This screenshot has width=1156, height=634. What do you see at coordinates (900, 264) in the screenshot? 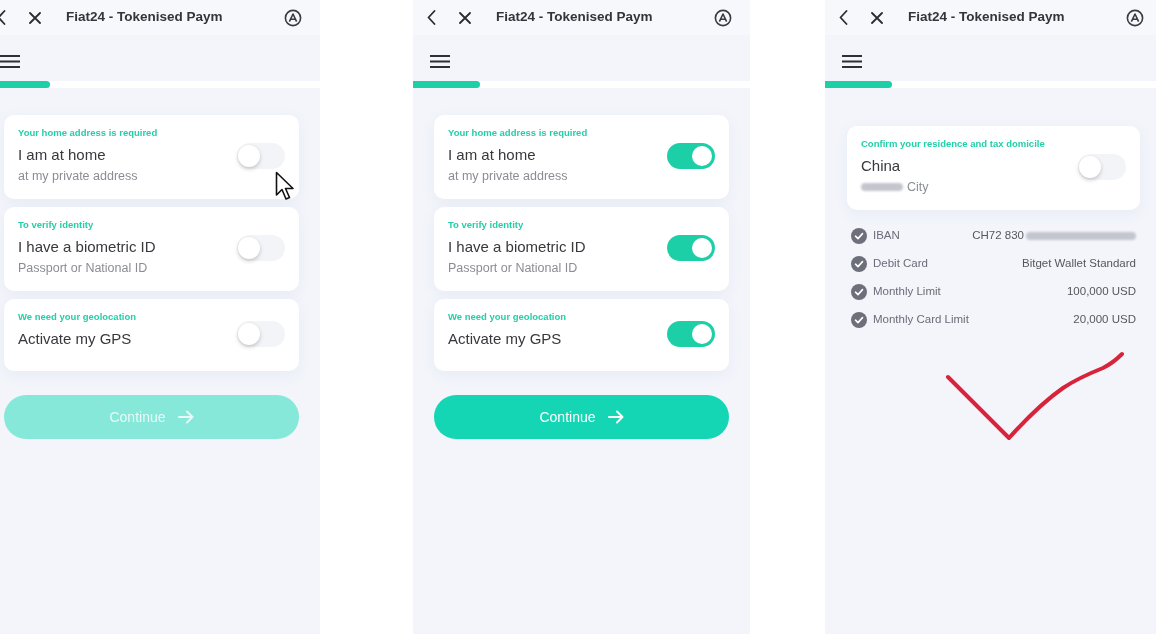
I see `detail-label: Debit Card` at bounding box center [900, 264].